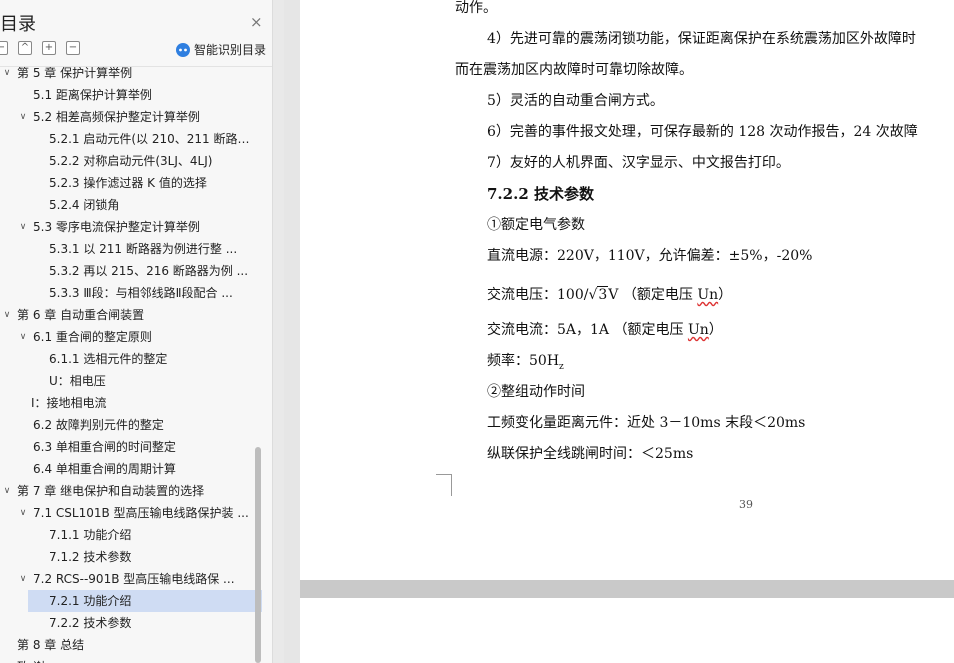 The height and width of the screenshot is (663, 954). What do you see at coordinates (150, 381) in the screenshot?
I see `toc-item: U：相电压` at bounding box center [150, 381].